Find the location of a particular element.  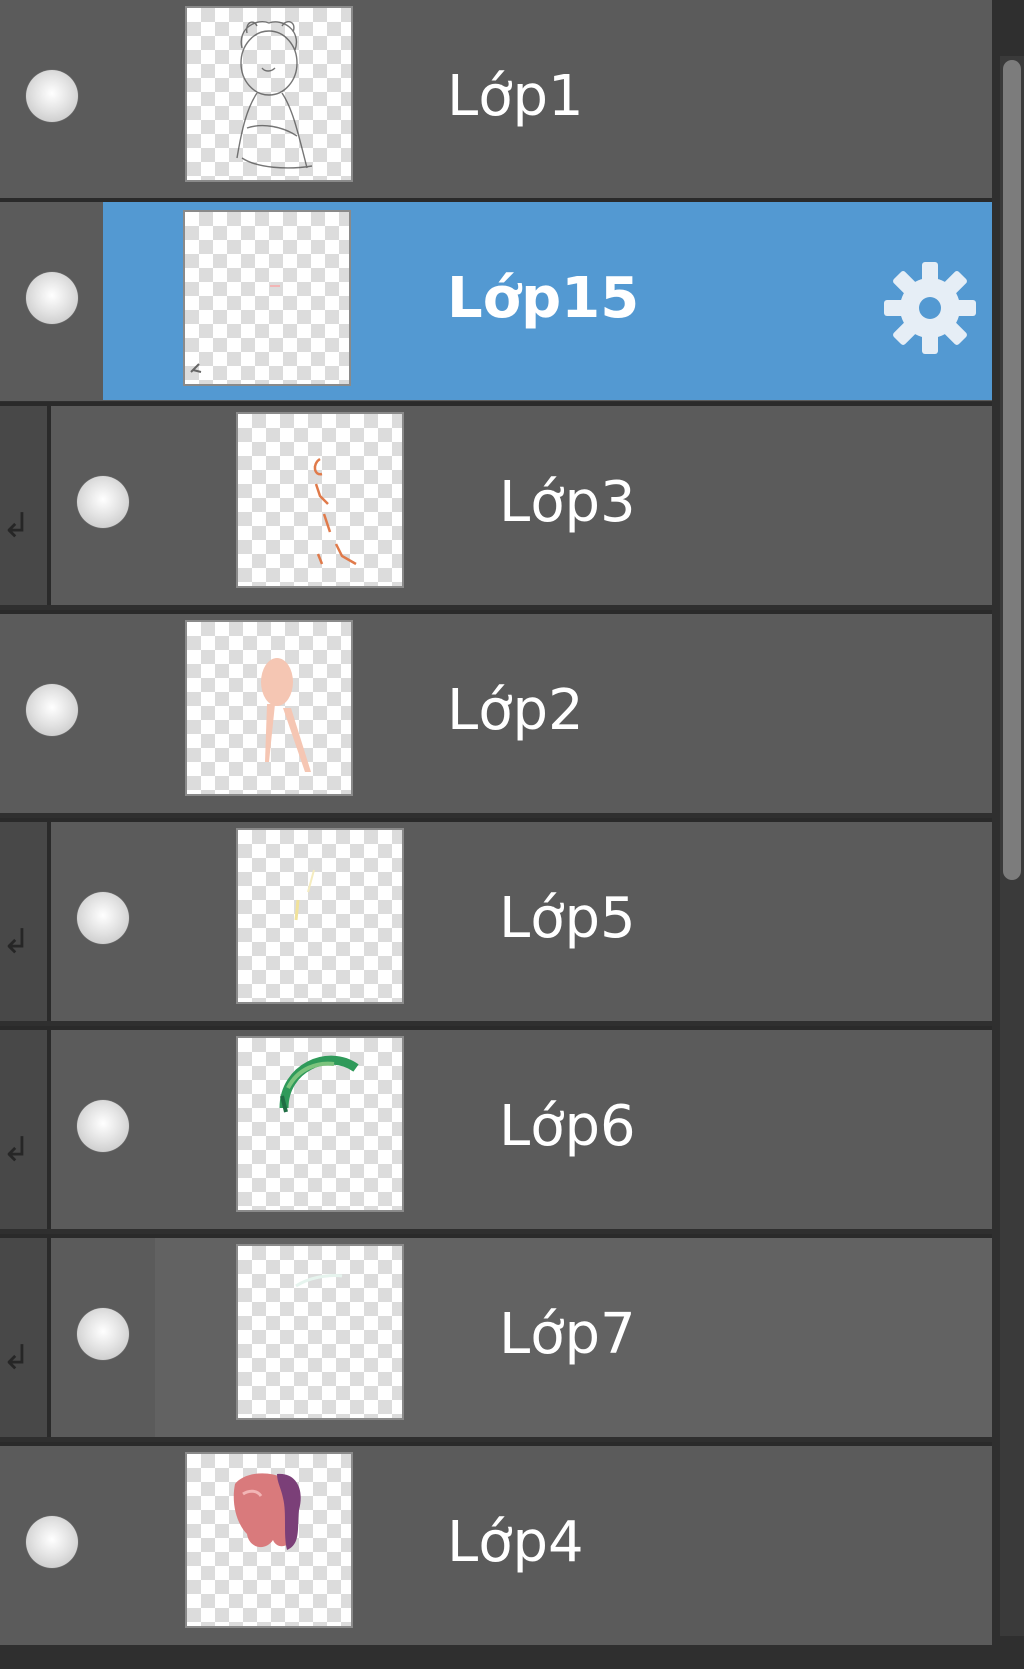

layer-name: Lớp2 is located at coordinates (515, 710).